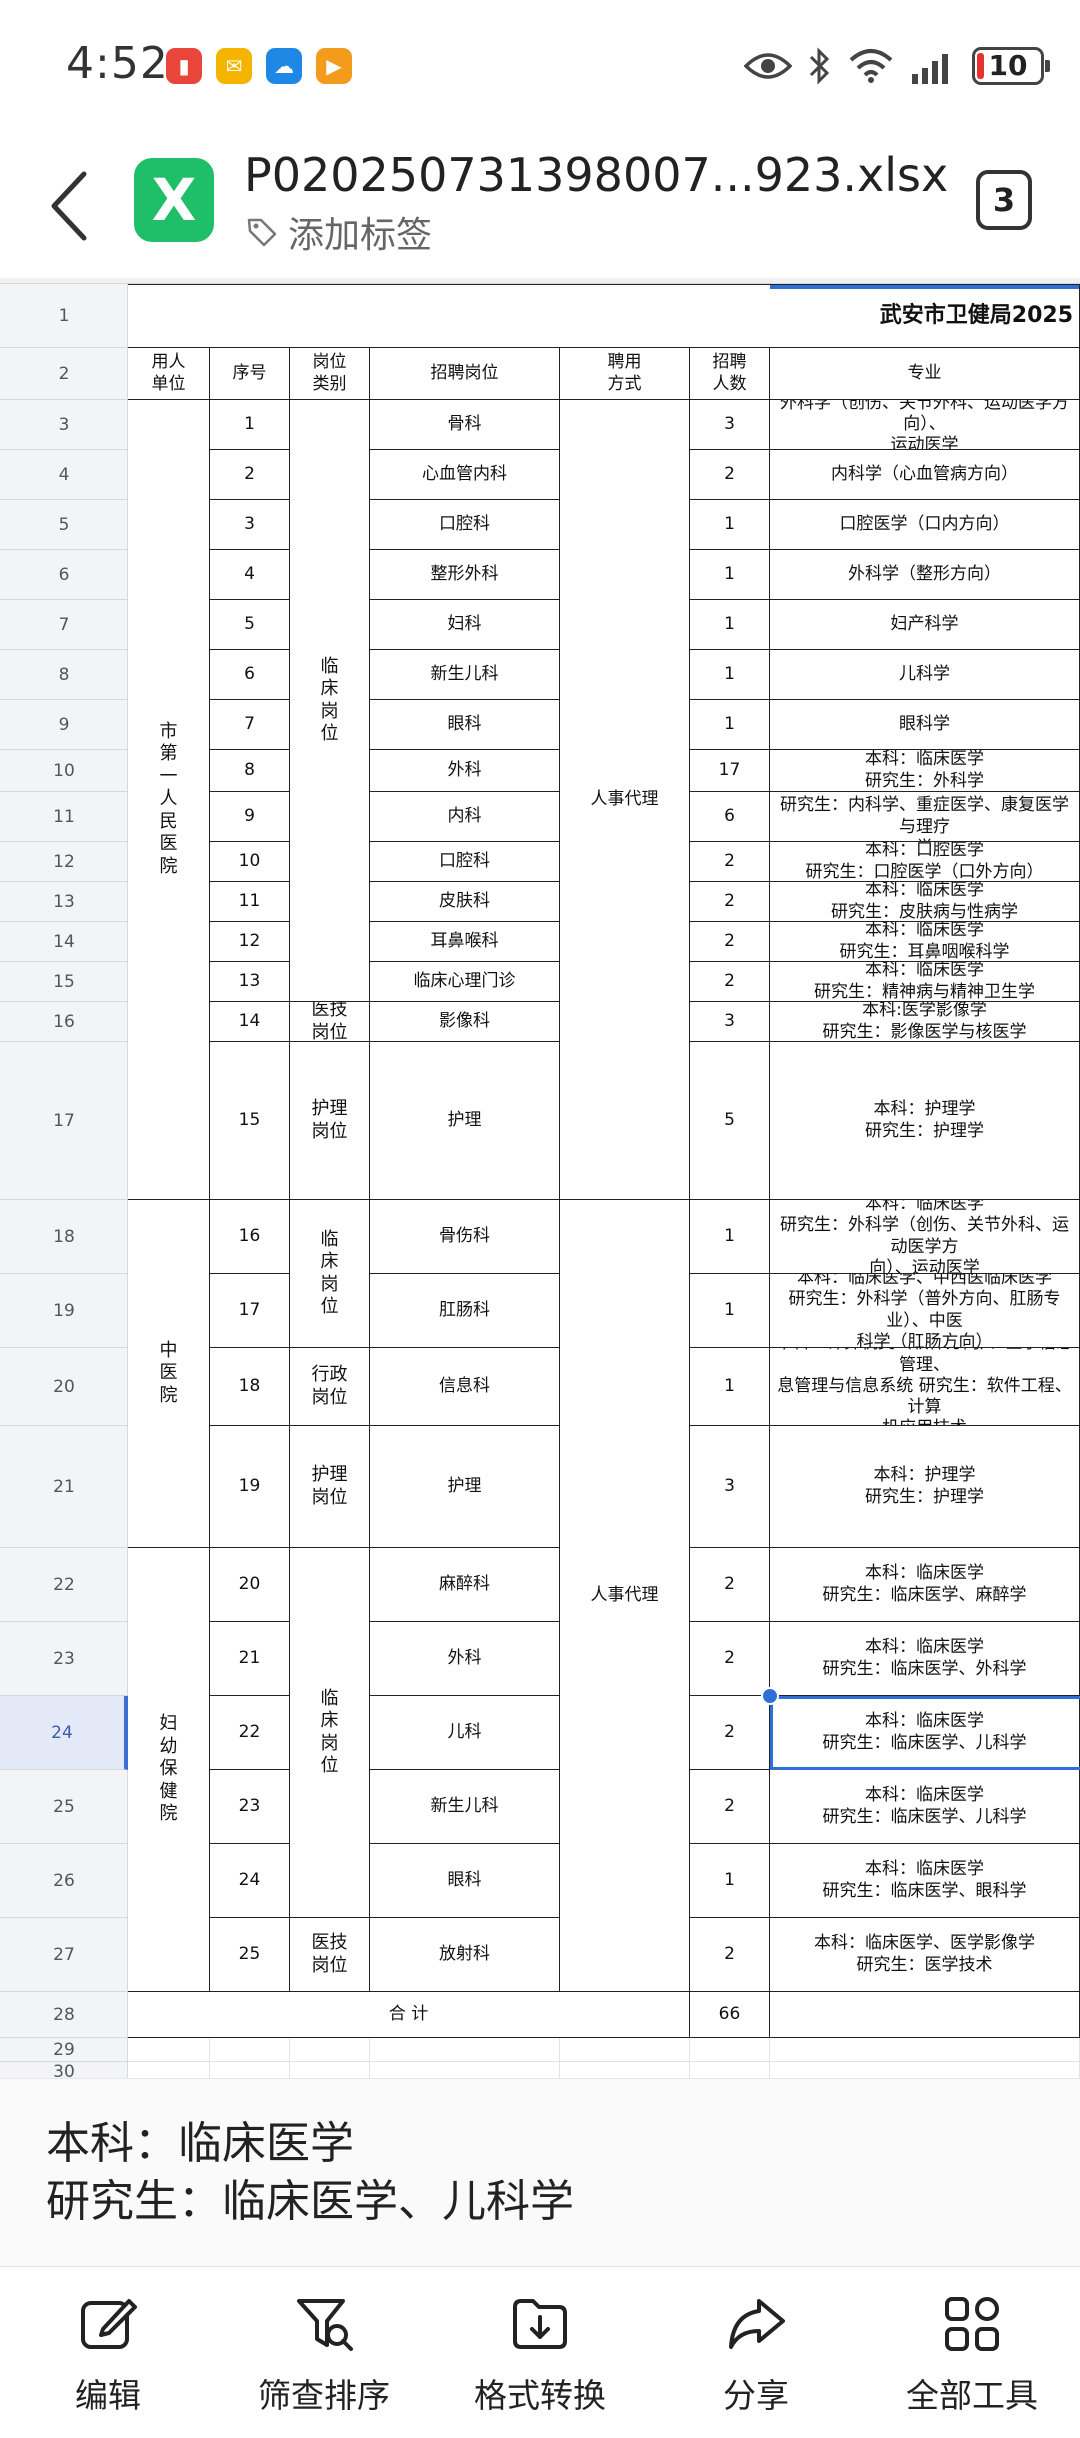  What do you see at coordinates (250, 575) in the screenshot?
I see `serial-number-cell: 4` at bounding box center [250, 575].